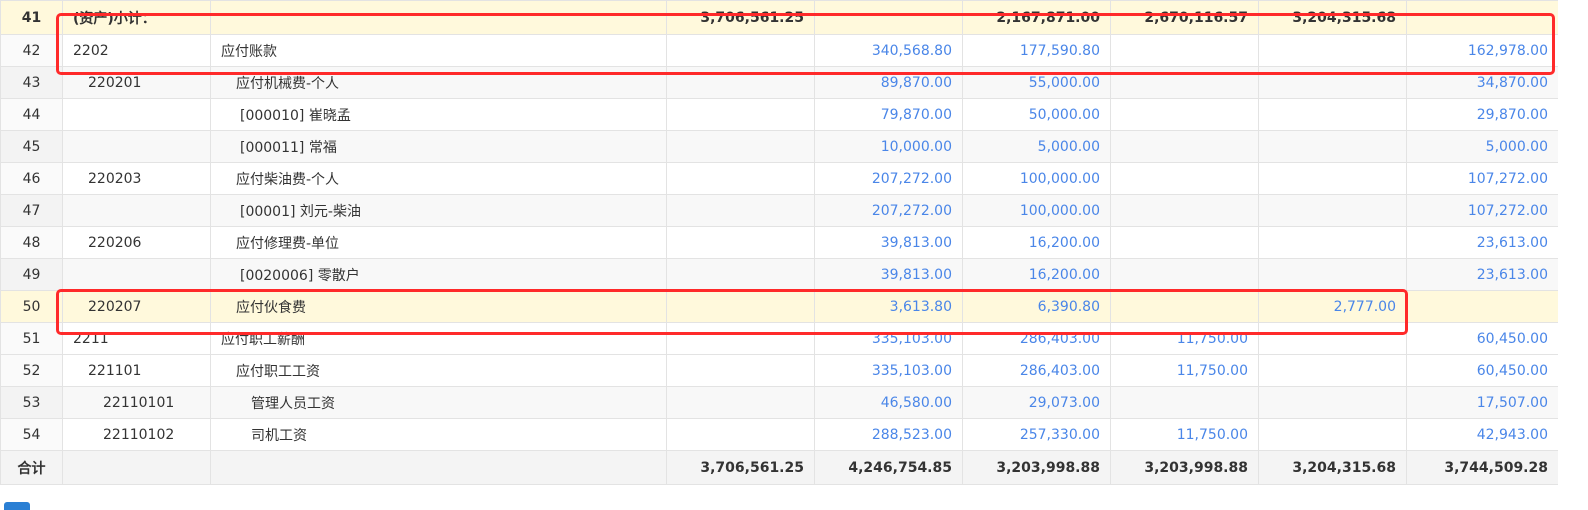  I want to click on opening-credit-cell: 340,568.80, so click(888, 50).